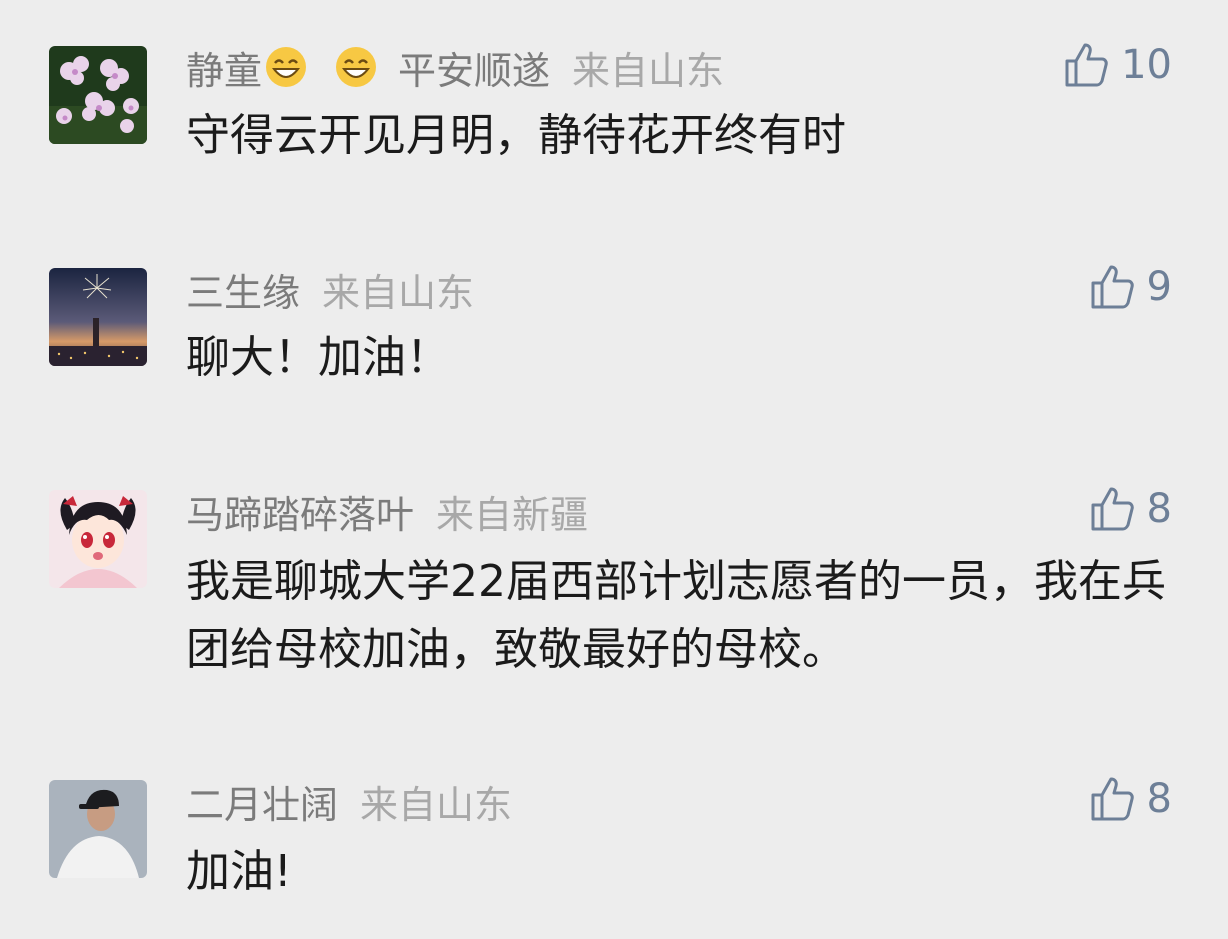  I want to click on comment-author: 二月壮阔, so click(262, 801).